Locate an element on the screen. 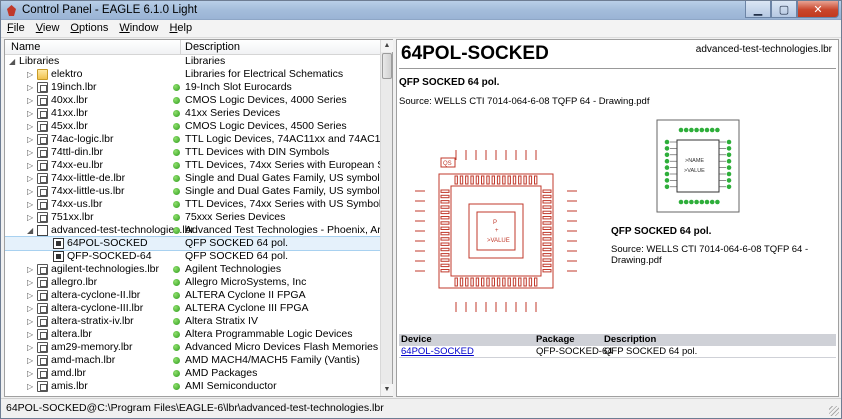  menu-options: Options is located at coordinates (88, 28).